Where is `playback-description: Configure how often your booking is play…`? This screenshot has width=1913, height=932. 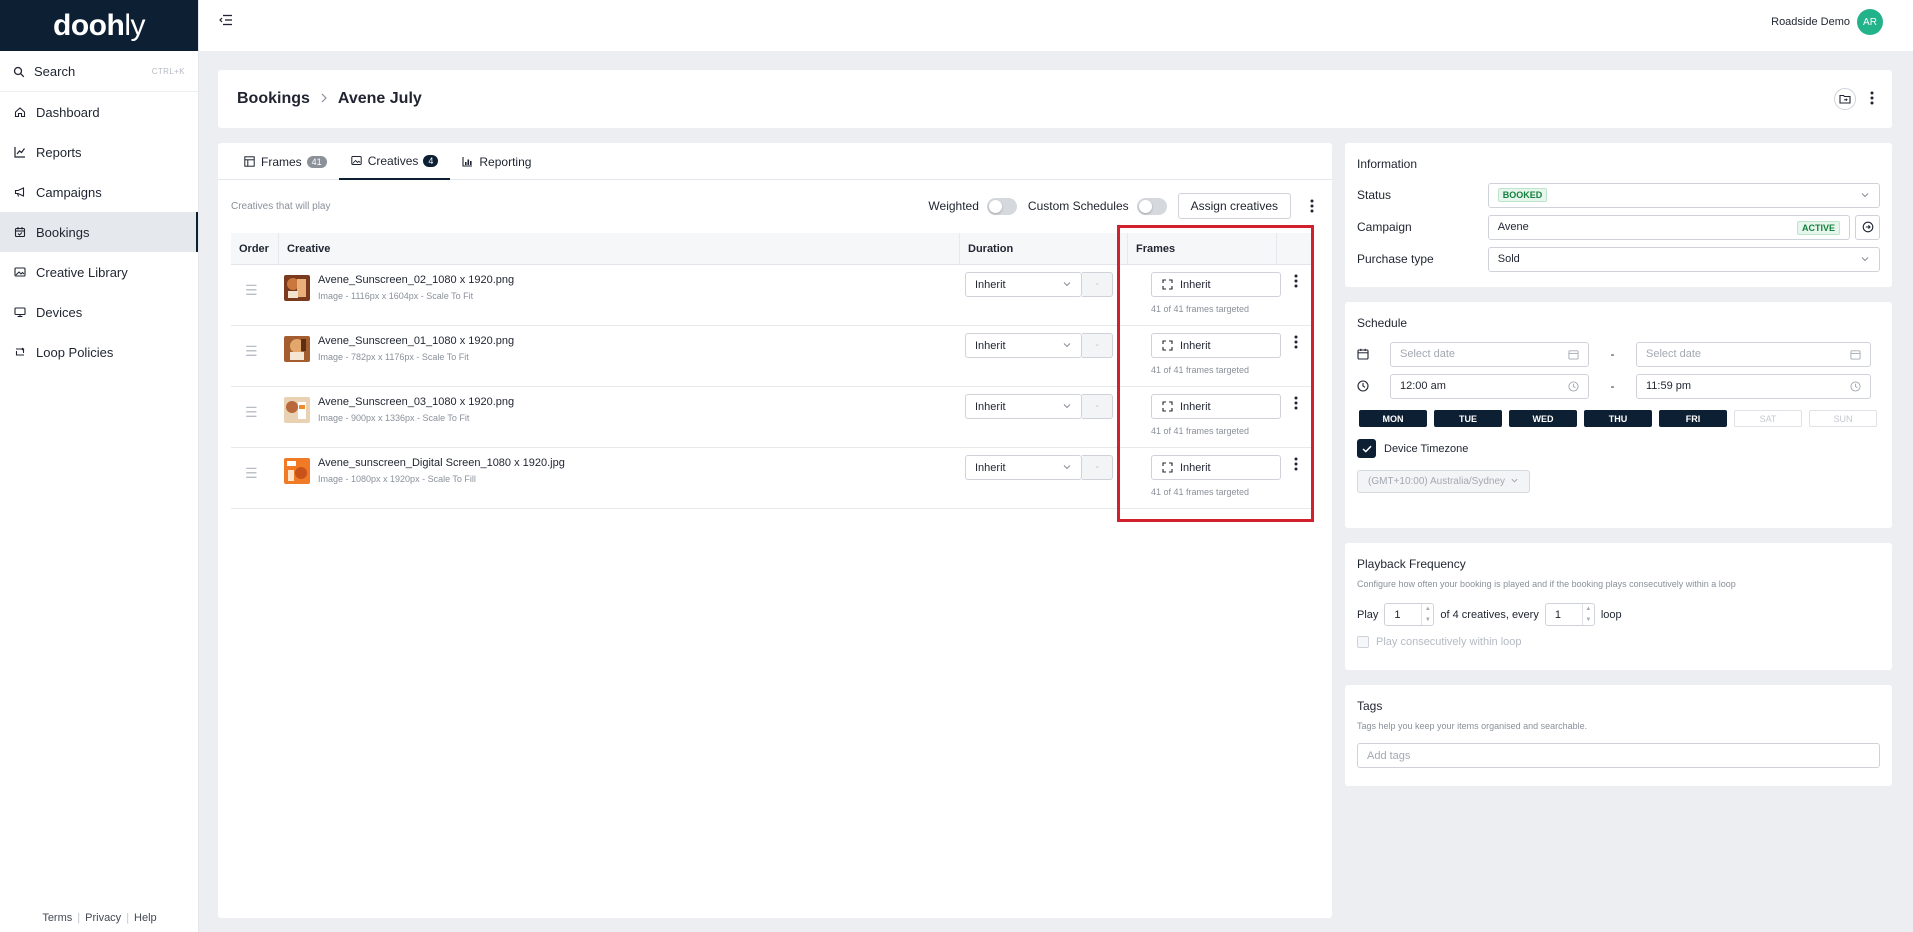 playback-description: Configure how often your booking is play… is located at coordinates (1546, 584).